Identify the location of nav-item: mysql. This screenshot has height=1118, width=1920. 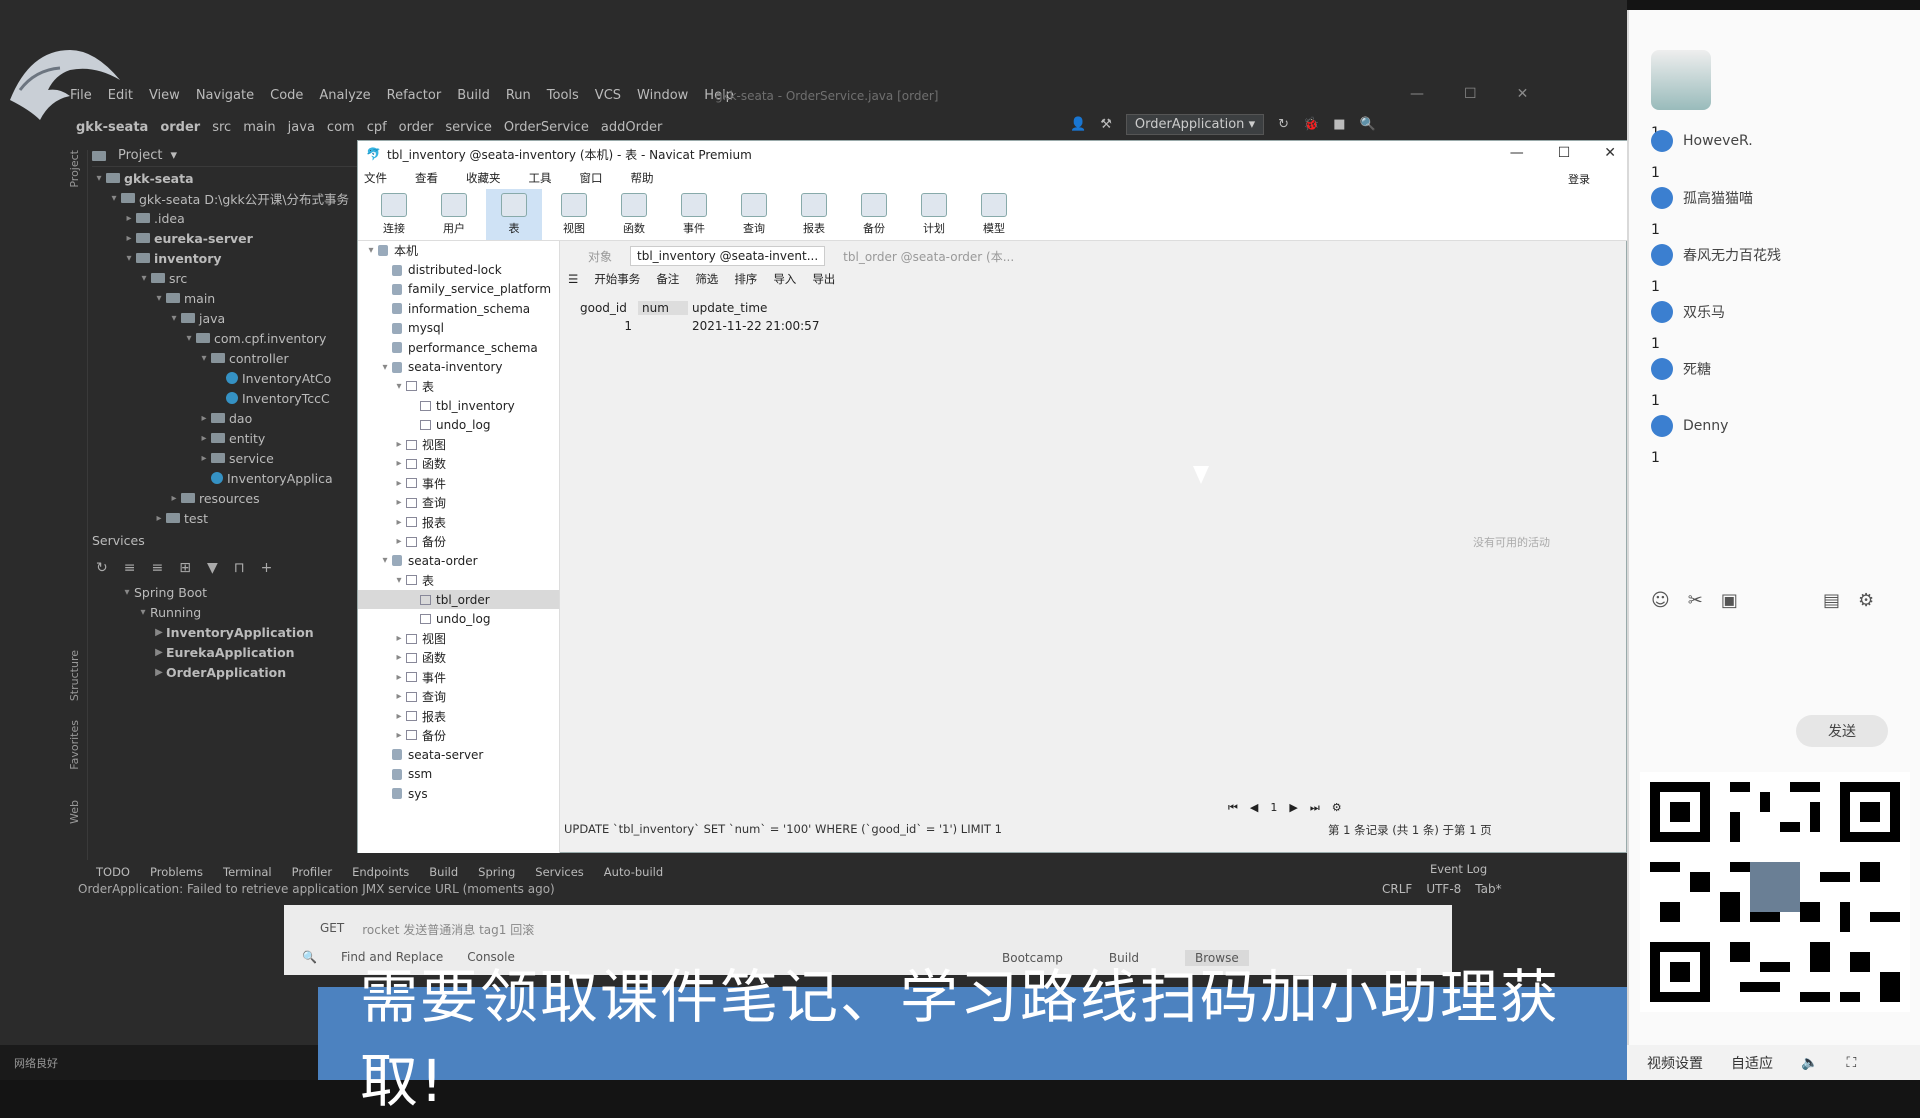
(458, 328).